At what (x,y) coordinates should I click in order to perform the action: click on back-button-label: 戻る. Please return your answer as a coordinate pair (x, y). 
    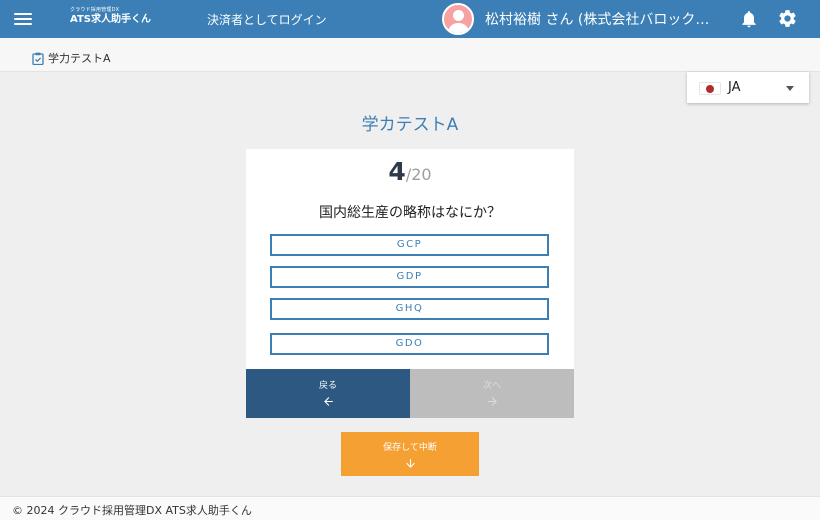
    Looking at the image, I should click on (327, 386).